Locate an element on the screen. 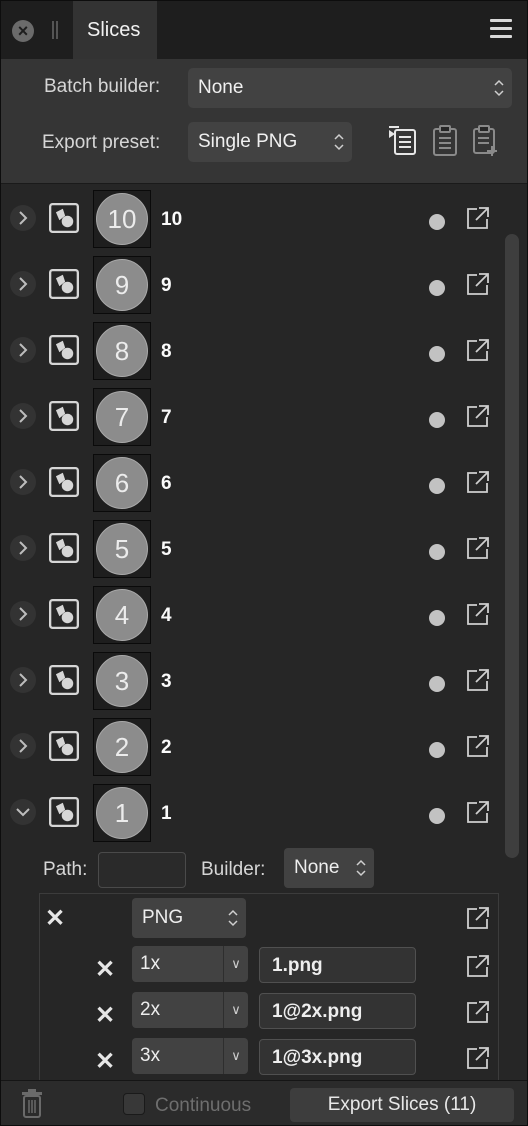 The height and width of the screenshot is (1126, 528). slice-row: 8 8 is located at coordinates (251, 352).